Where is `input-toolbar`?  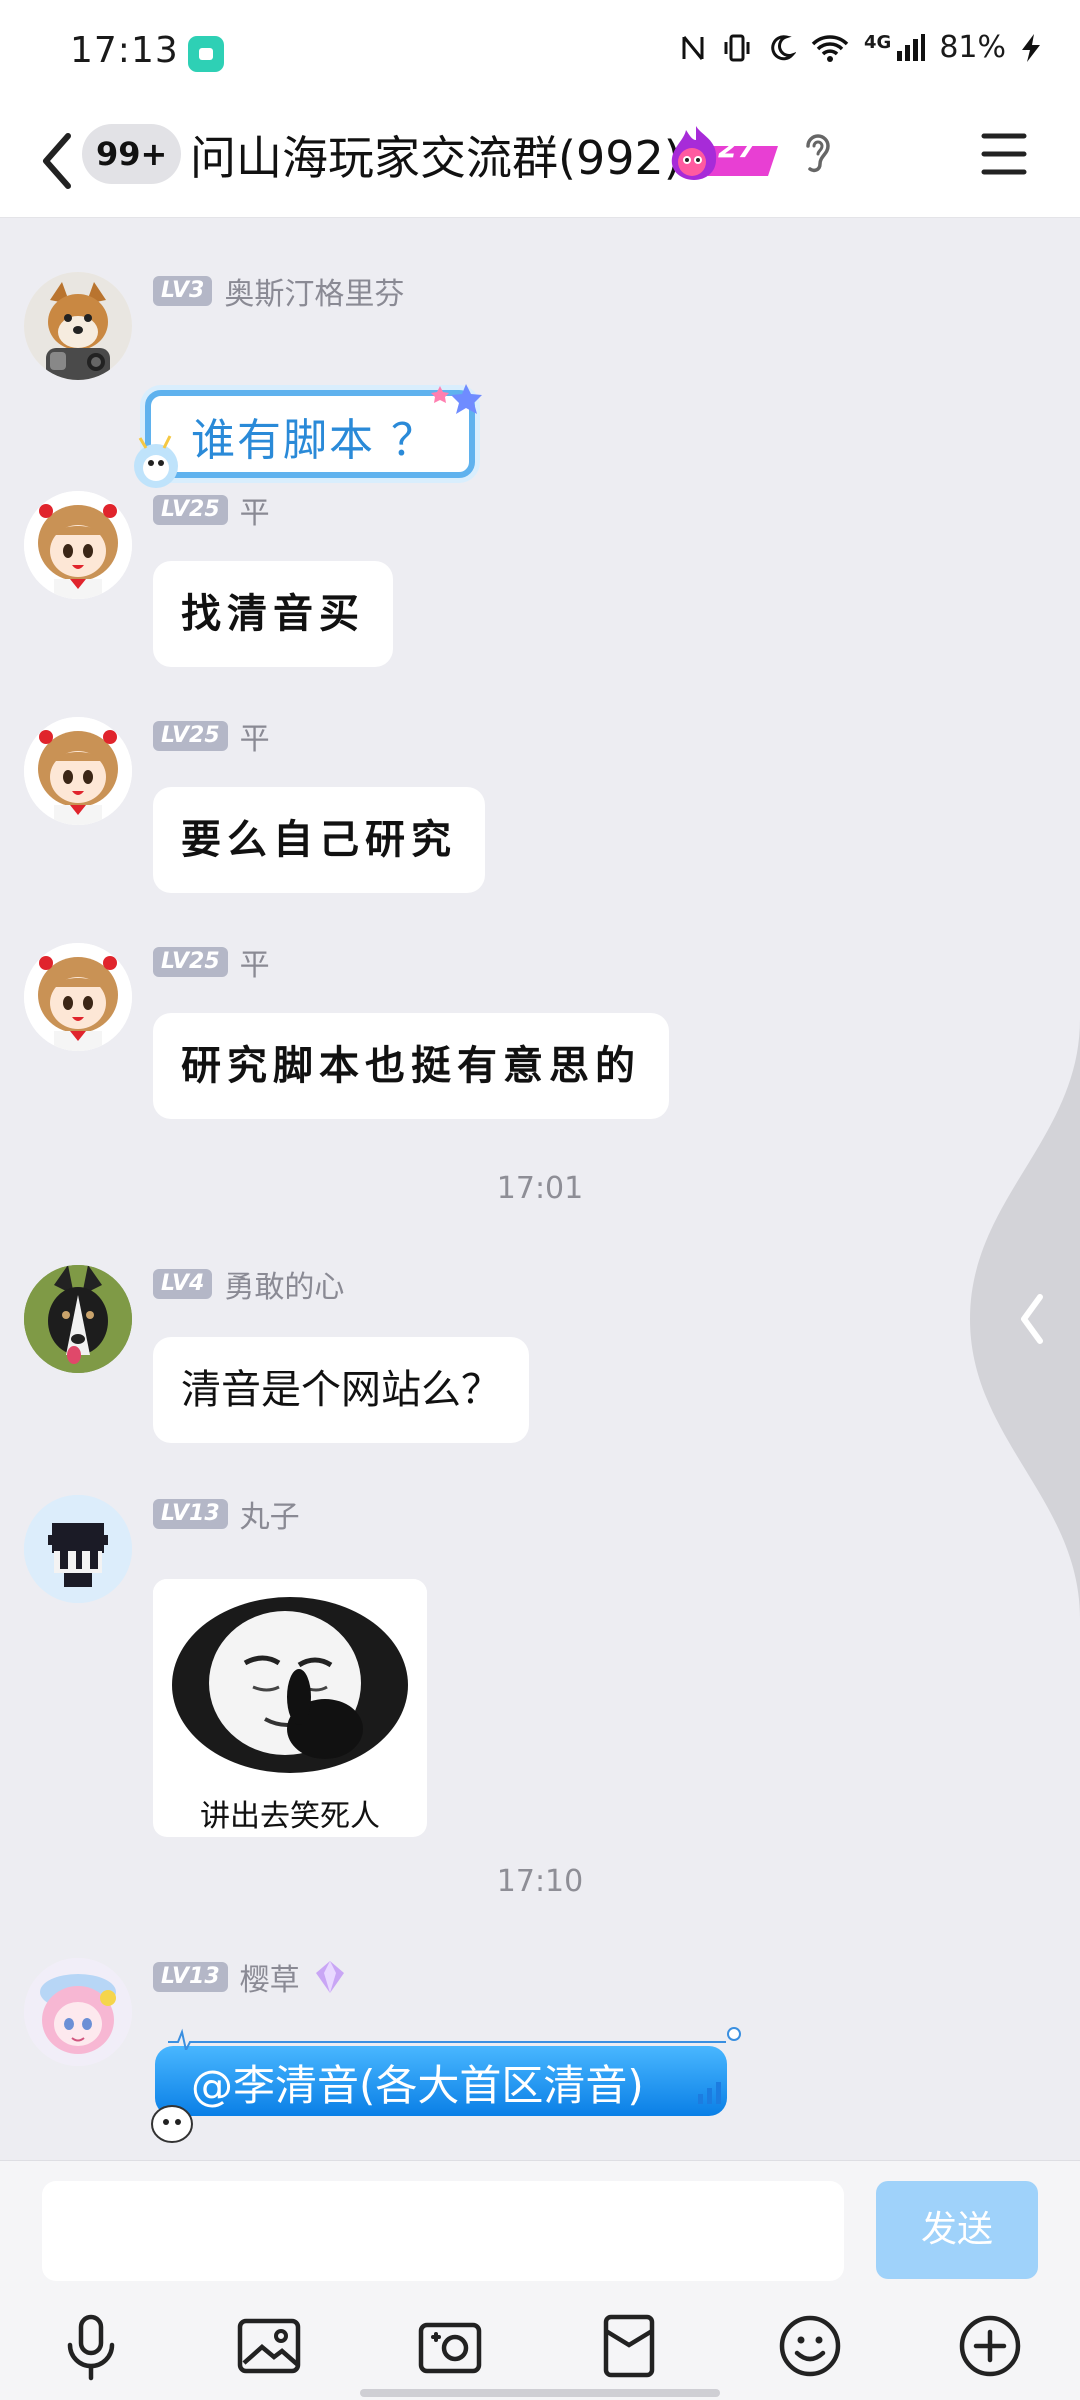
input-toolbar is located at coordinates (540, 2346).